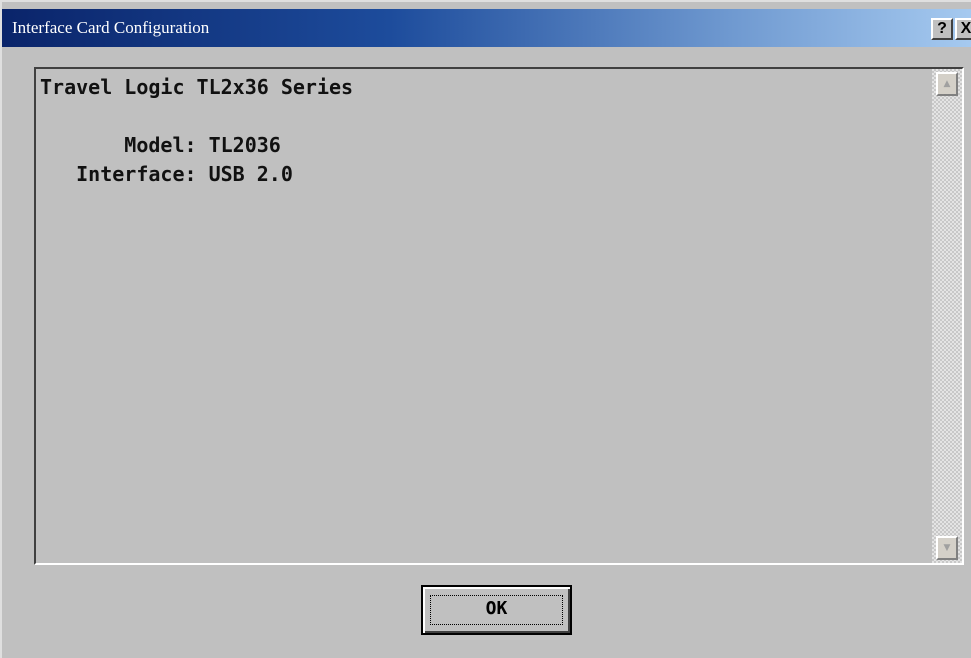  I want to click on window-title: Interface Card Configuration, so click(111, 27).